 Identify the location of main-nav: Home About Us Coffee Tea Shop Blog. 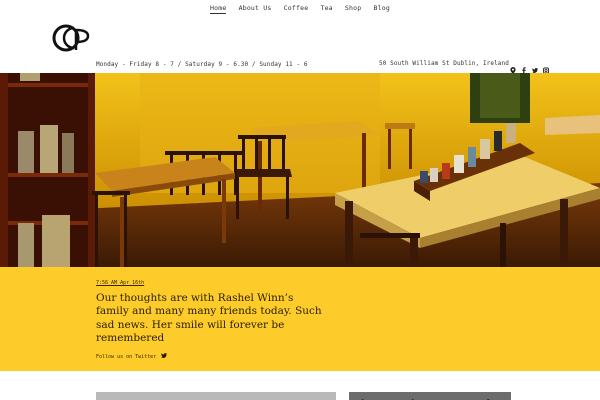
(300, 9).